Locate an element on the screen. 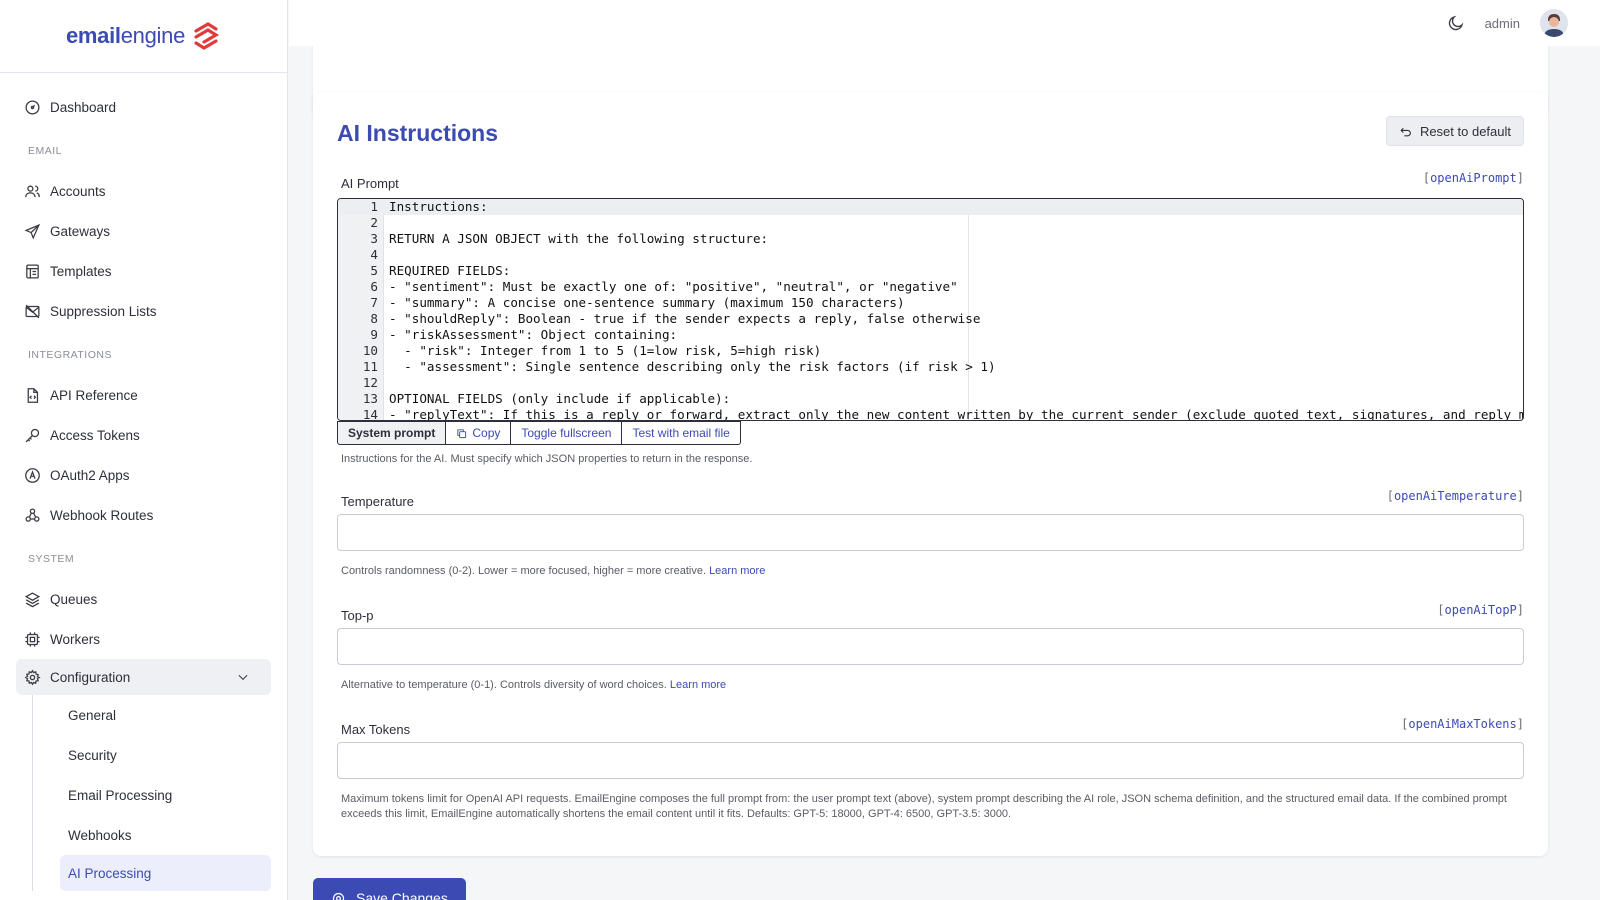 The width and height of the screenshot is (1600, 900). brand: emailengine is located at coordinates (143, 36).